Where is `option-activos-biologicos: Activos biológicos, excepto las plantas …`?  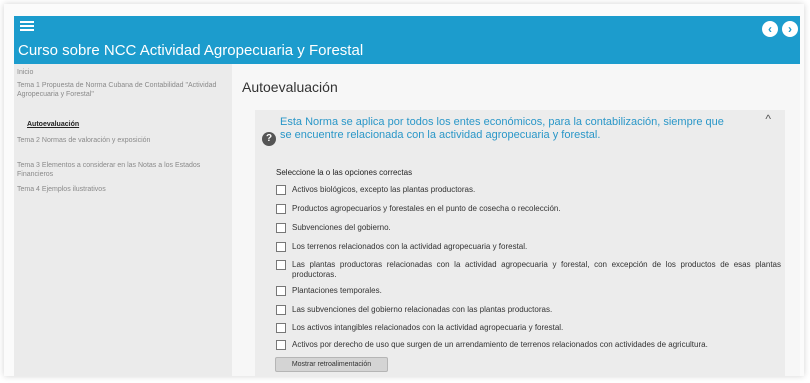 option-activos-biologicos: Activos biológicos, excepto las plantas … is located at coordinates (528, 190).